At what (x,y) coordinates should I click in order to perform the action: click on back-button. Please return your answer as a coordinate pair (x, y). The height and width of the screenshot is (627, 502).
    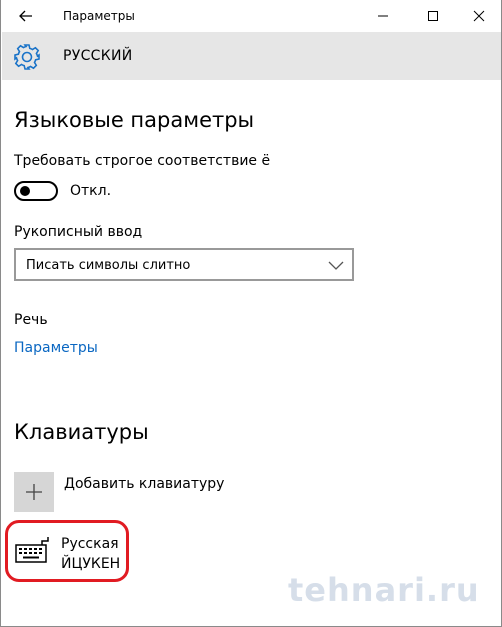
    Looking at the image, I should click on (26, 16).